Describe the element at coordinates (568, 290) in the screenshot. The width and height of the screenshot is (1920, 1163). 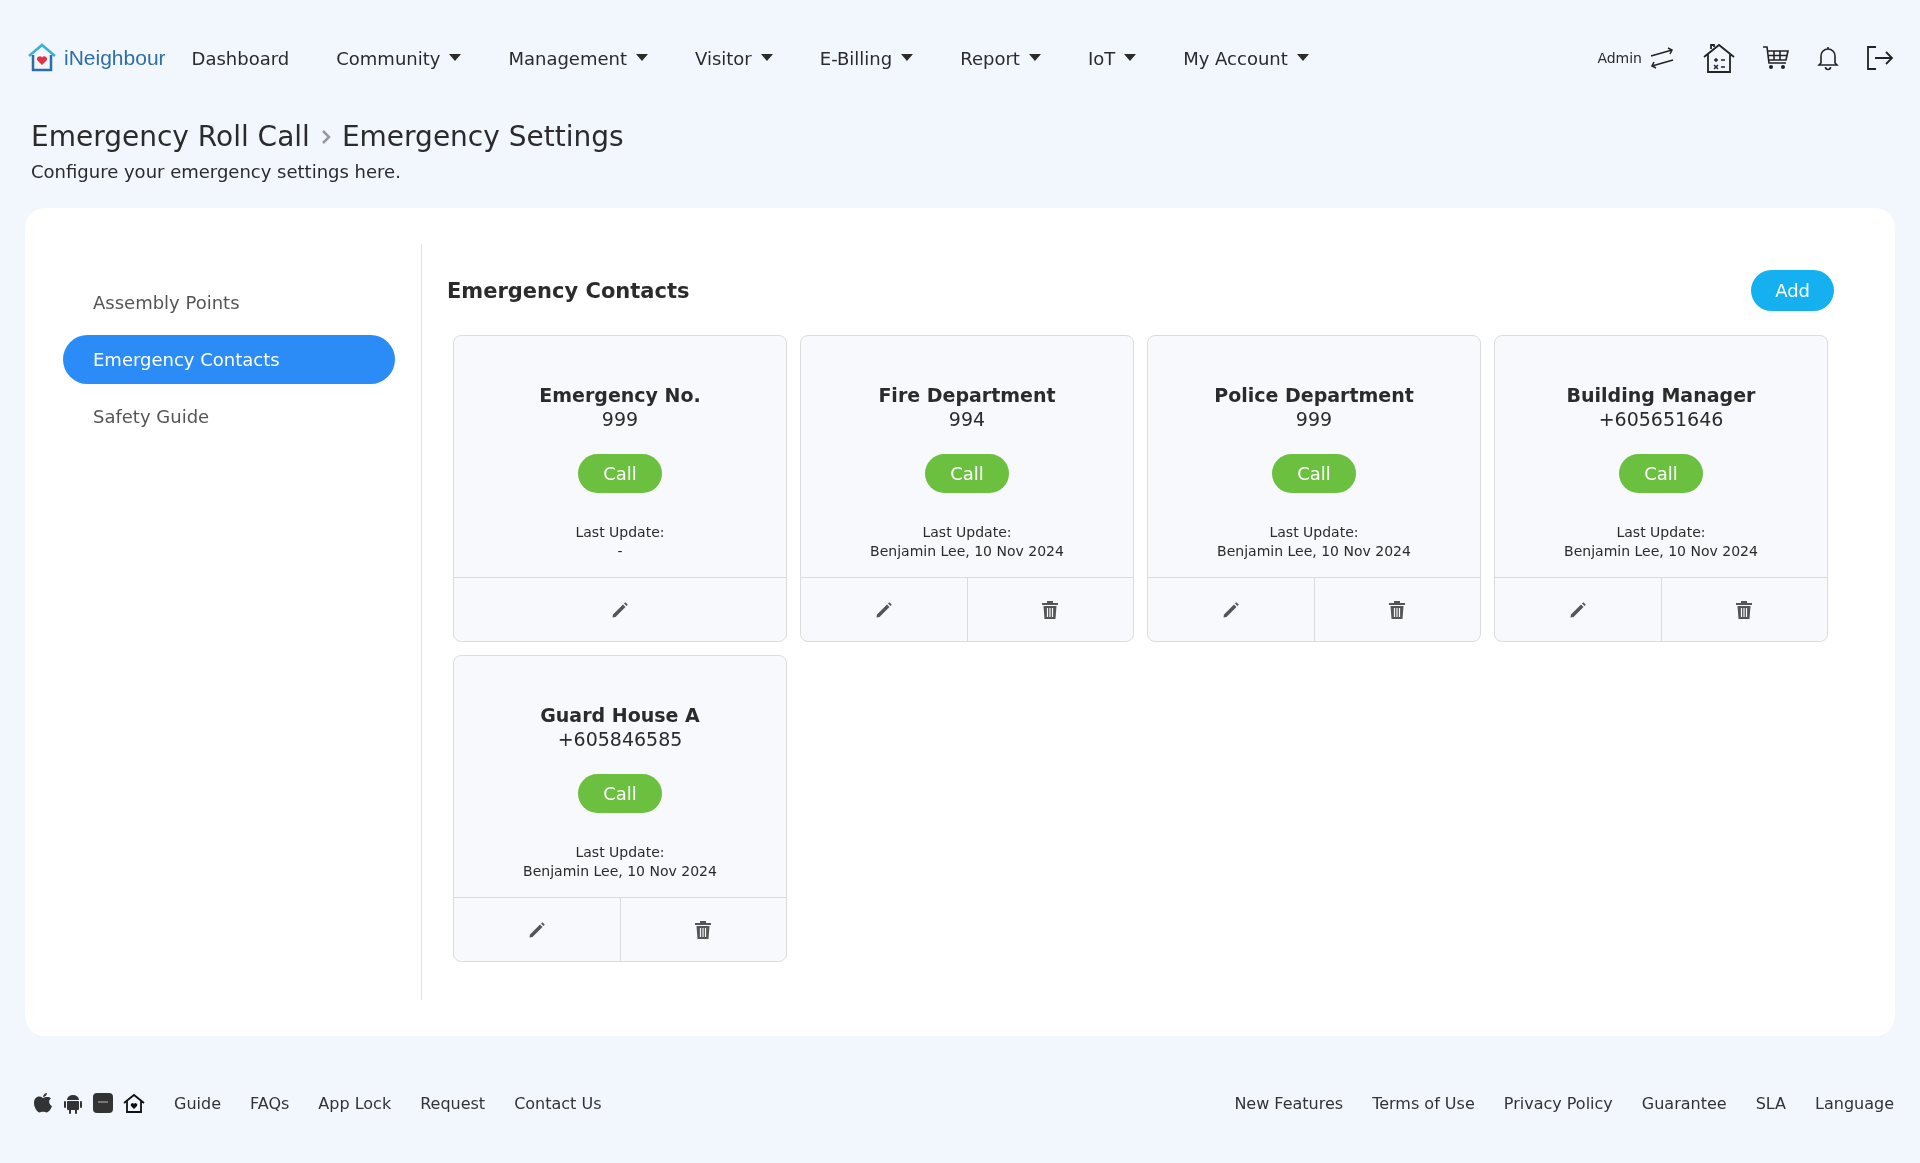
I see `section-title: Emergency Contacts` at that location.